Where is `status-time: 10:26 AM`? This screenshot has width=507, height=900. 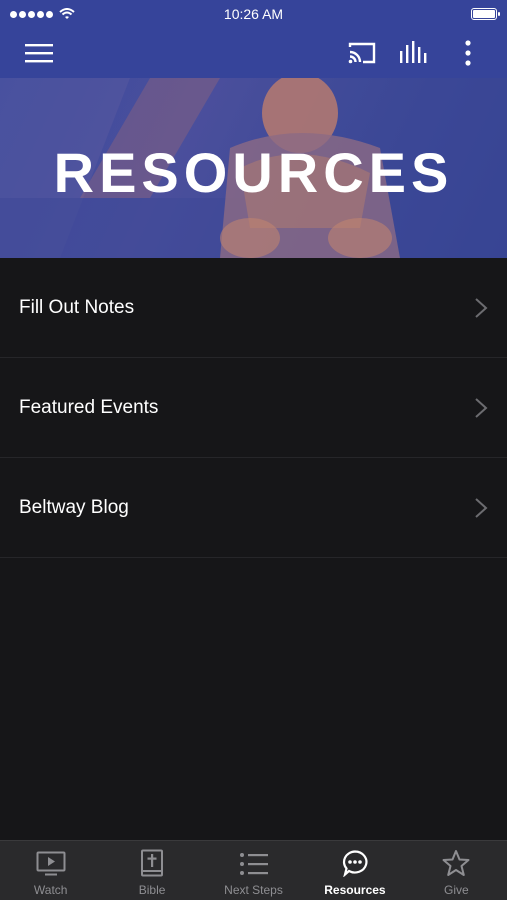
status-time: 10:26 AM is located at coordinates (253, 14).